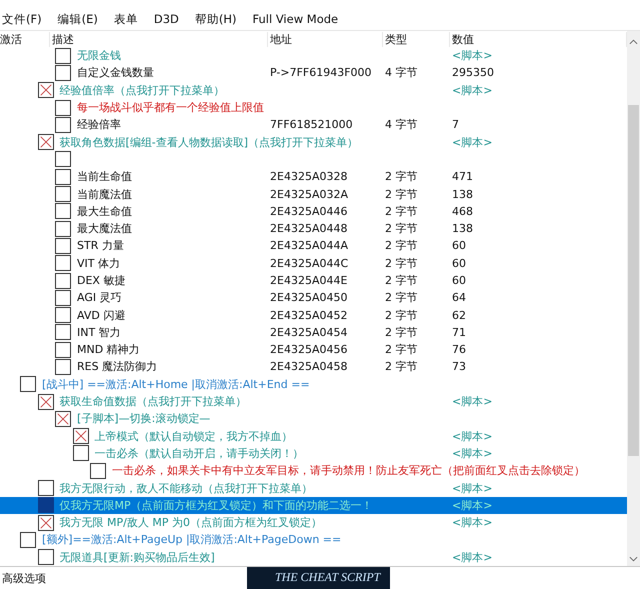  Describe the element at coordinates (171, 108) in the screenshot. I see `entry-description: 每一场战斗似乎都有一个经验值上限值` at that location.